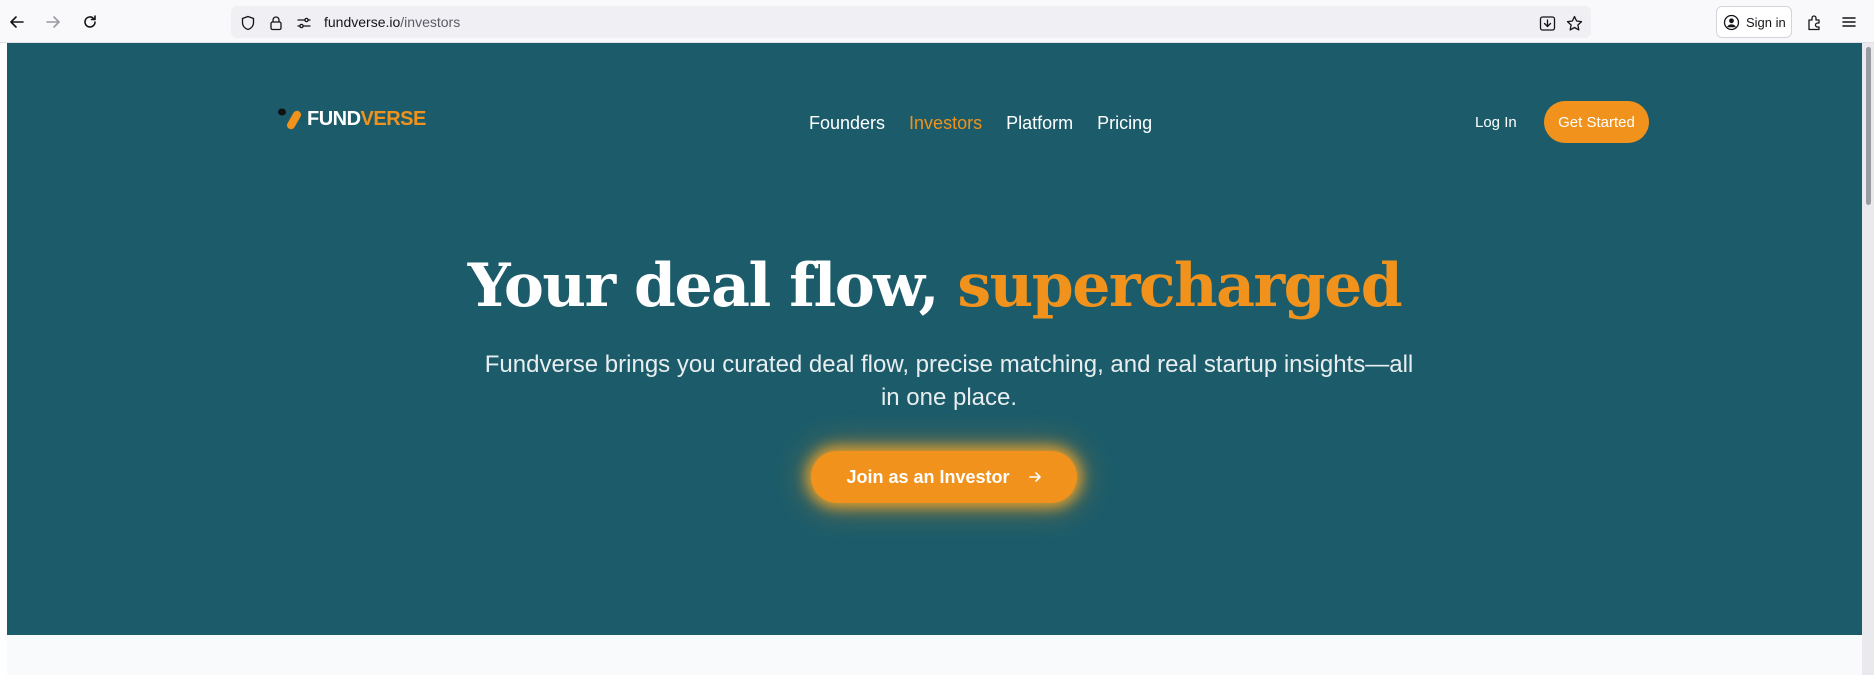 Image resolution: width=1874 pixels, height=675 pixels. Describe the element at coordinates (945, 123) in the screenshot. I see `nav-investors: Investors` at that location.